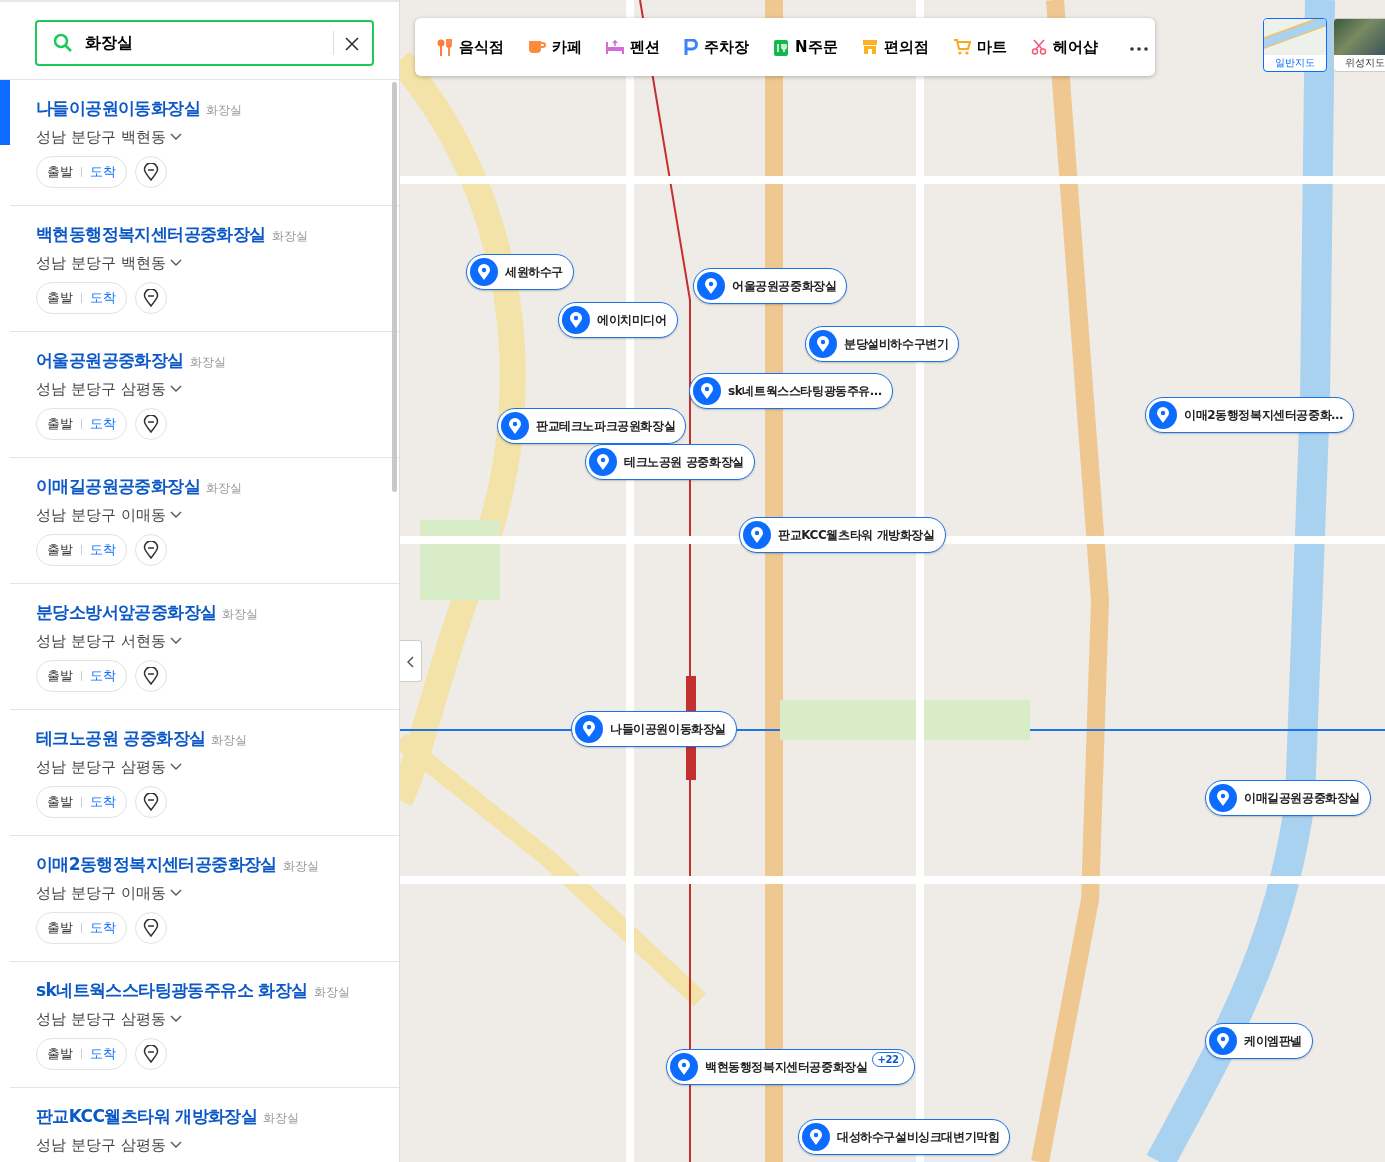 The width and height of the screenshot is (1385, 1162). Describe the element at coordinates (147, 1117) in the screenshot. I see `result-title-link: 판교KCC웰츠타워 개방화장실` at that location.